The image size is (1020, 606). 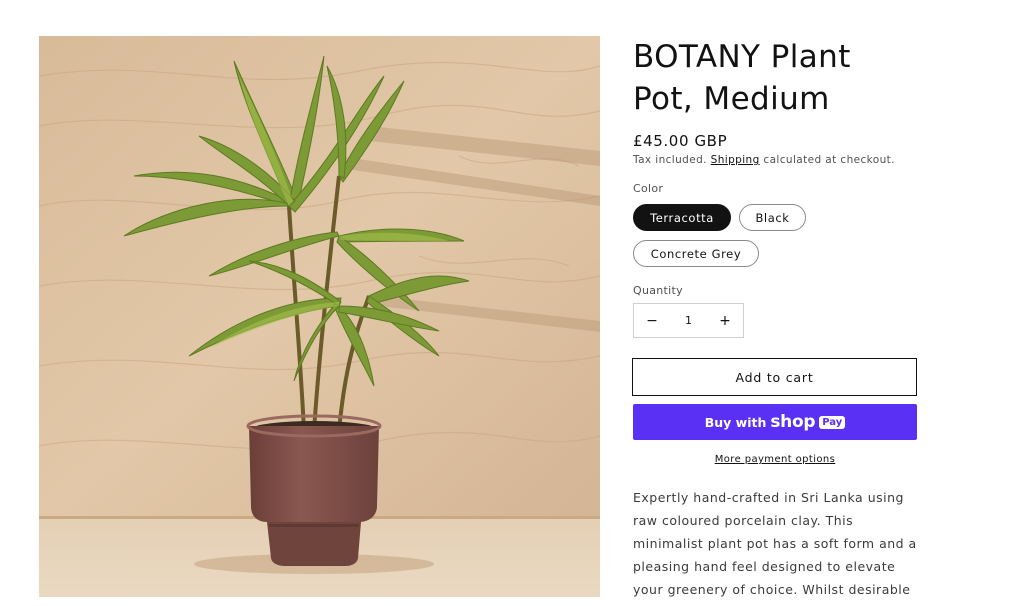 I want to click on color-option-black: Black, so click(x=772, y=217).